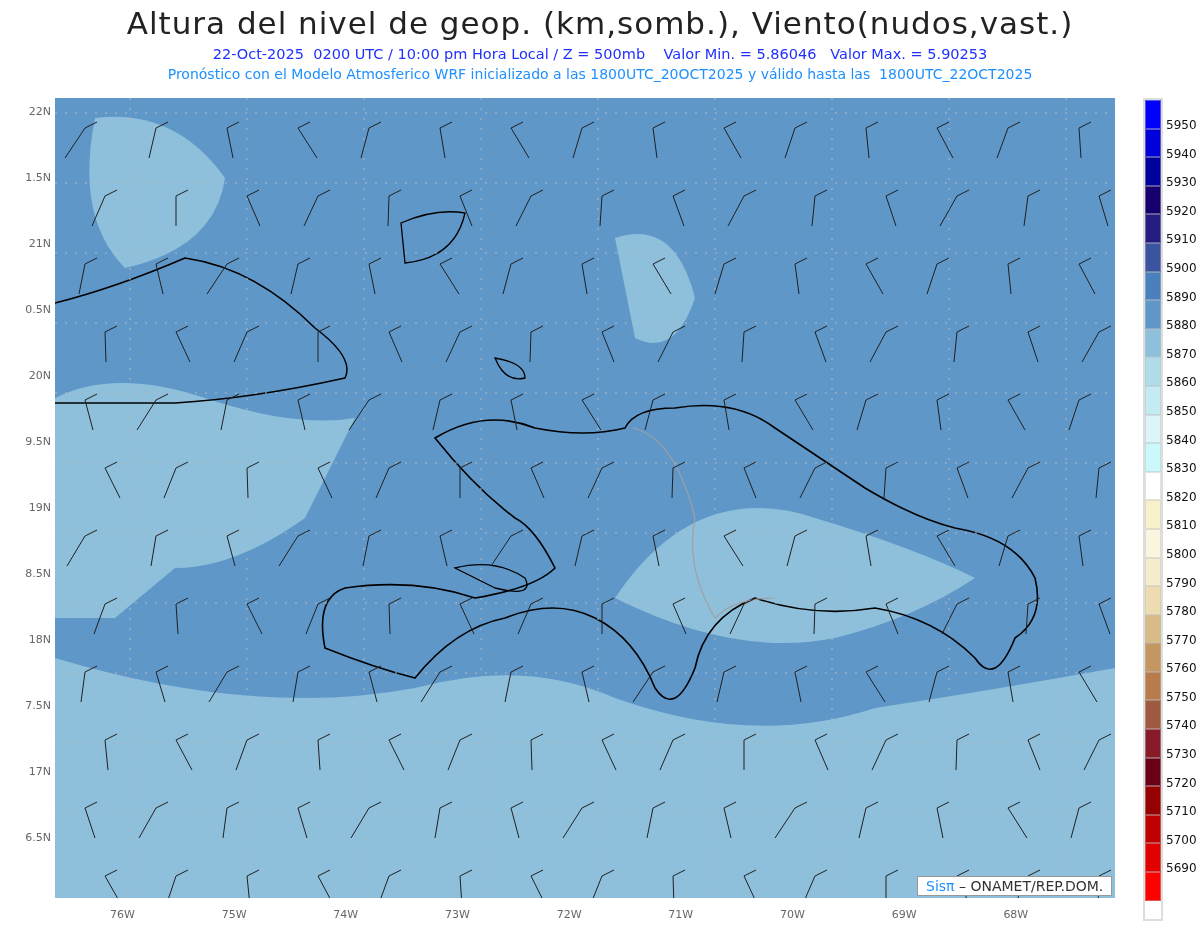 The height and width of the screenshot is (927, 1200). What do you see at coordinates (569, 914) in the screenshot?
I see `longitude-label: 72W` at bounding box center [569, 914].